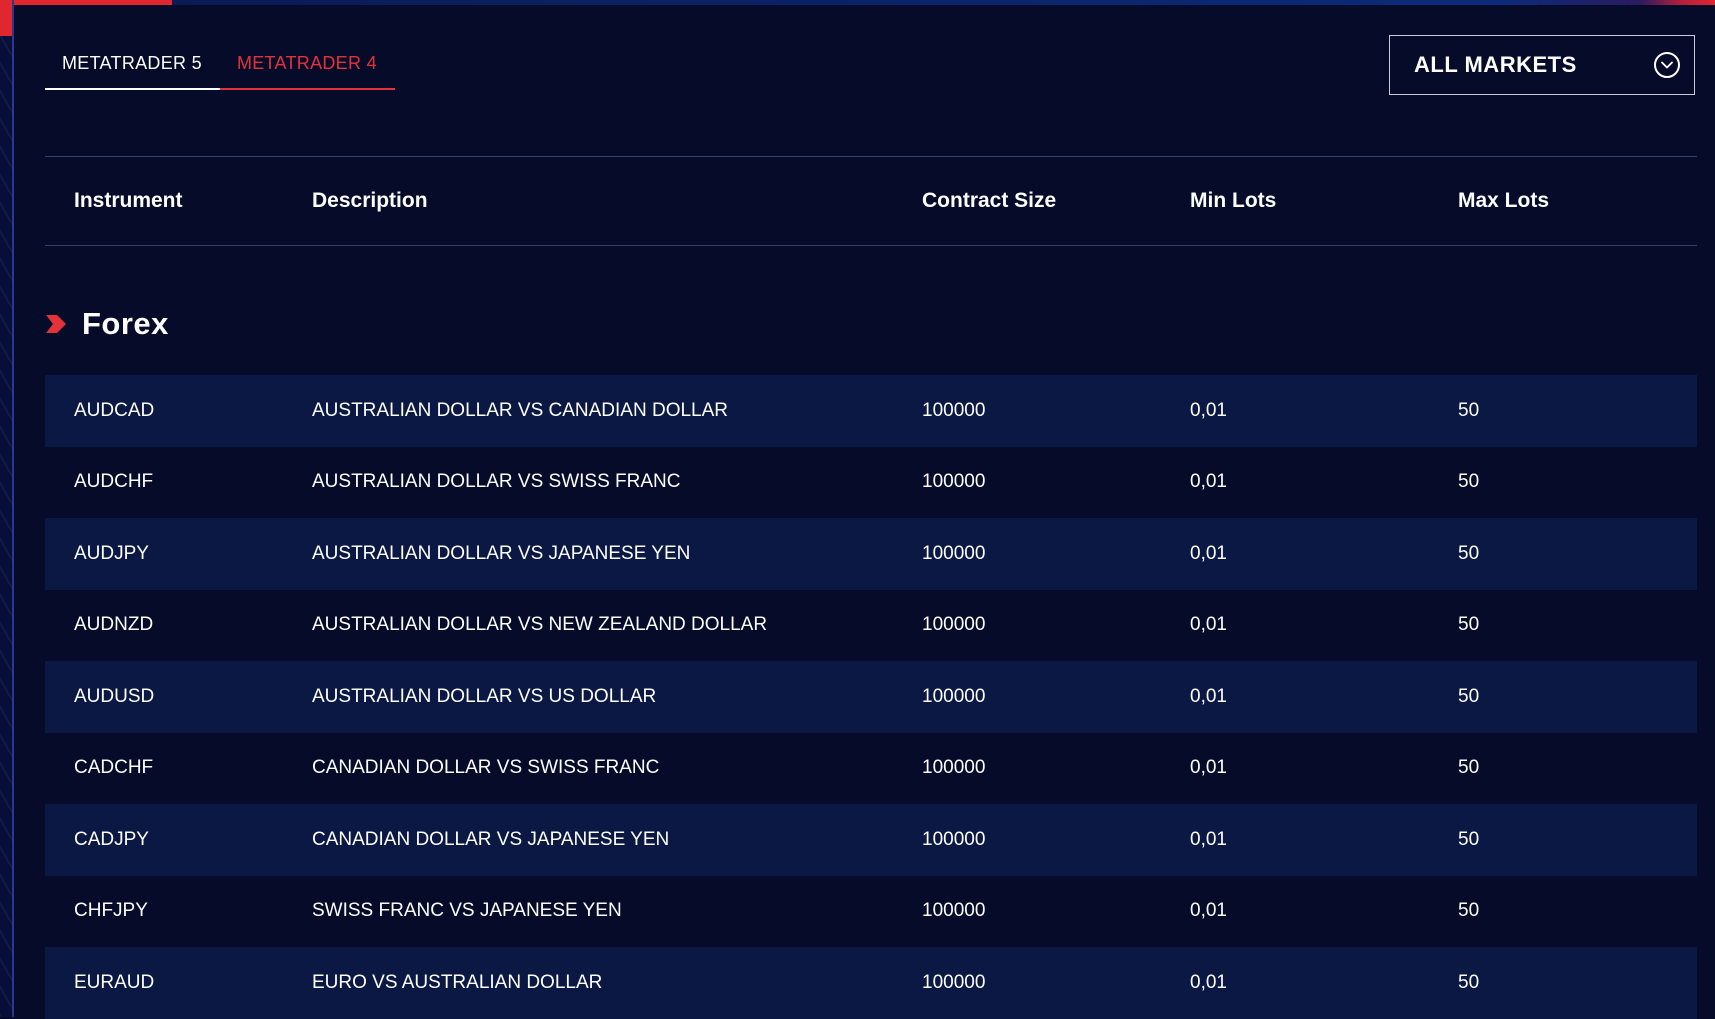 This screenshot has height=1019, width=1715. Describe the element at coordinates (1233, 200) in the screenshot. I see `column-header-min-lots: Min Lots` at that location.